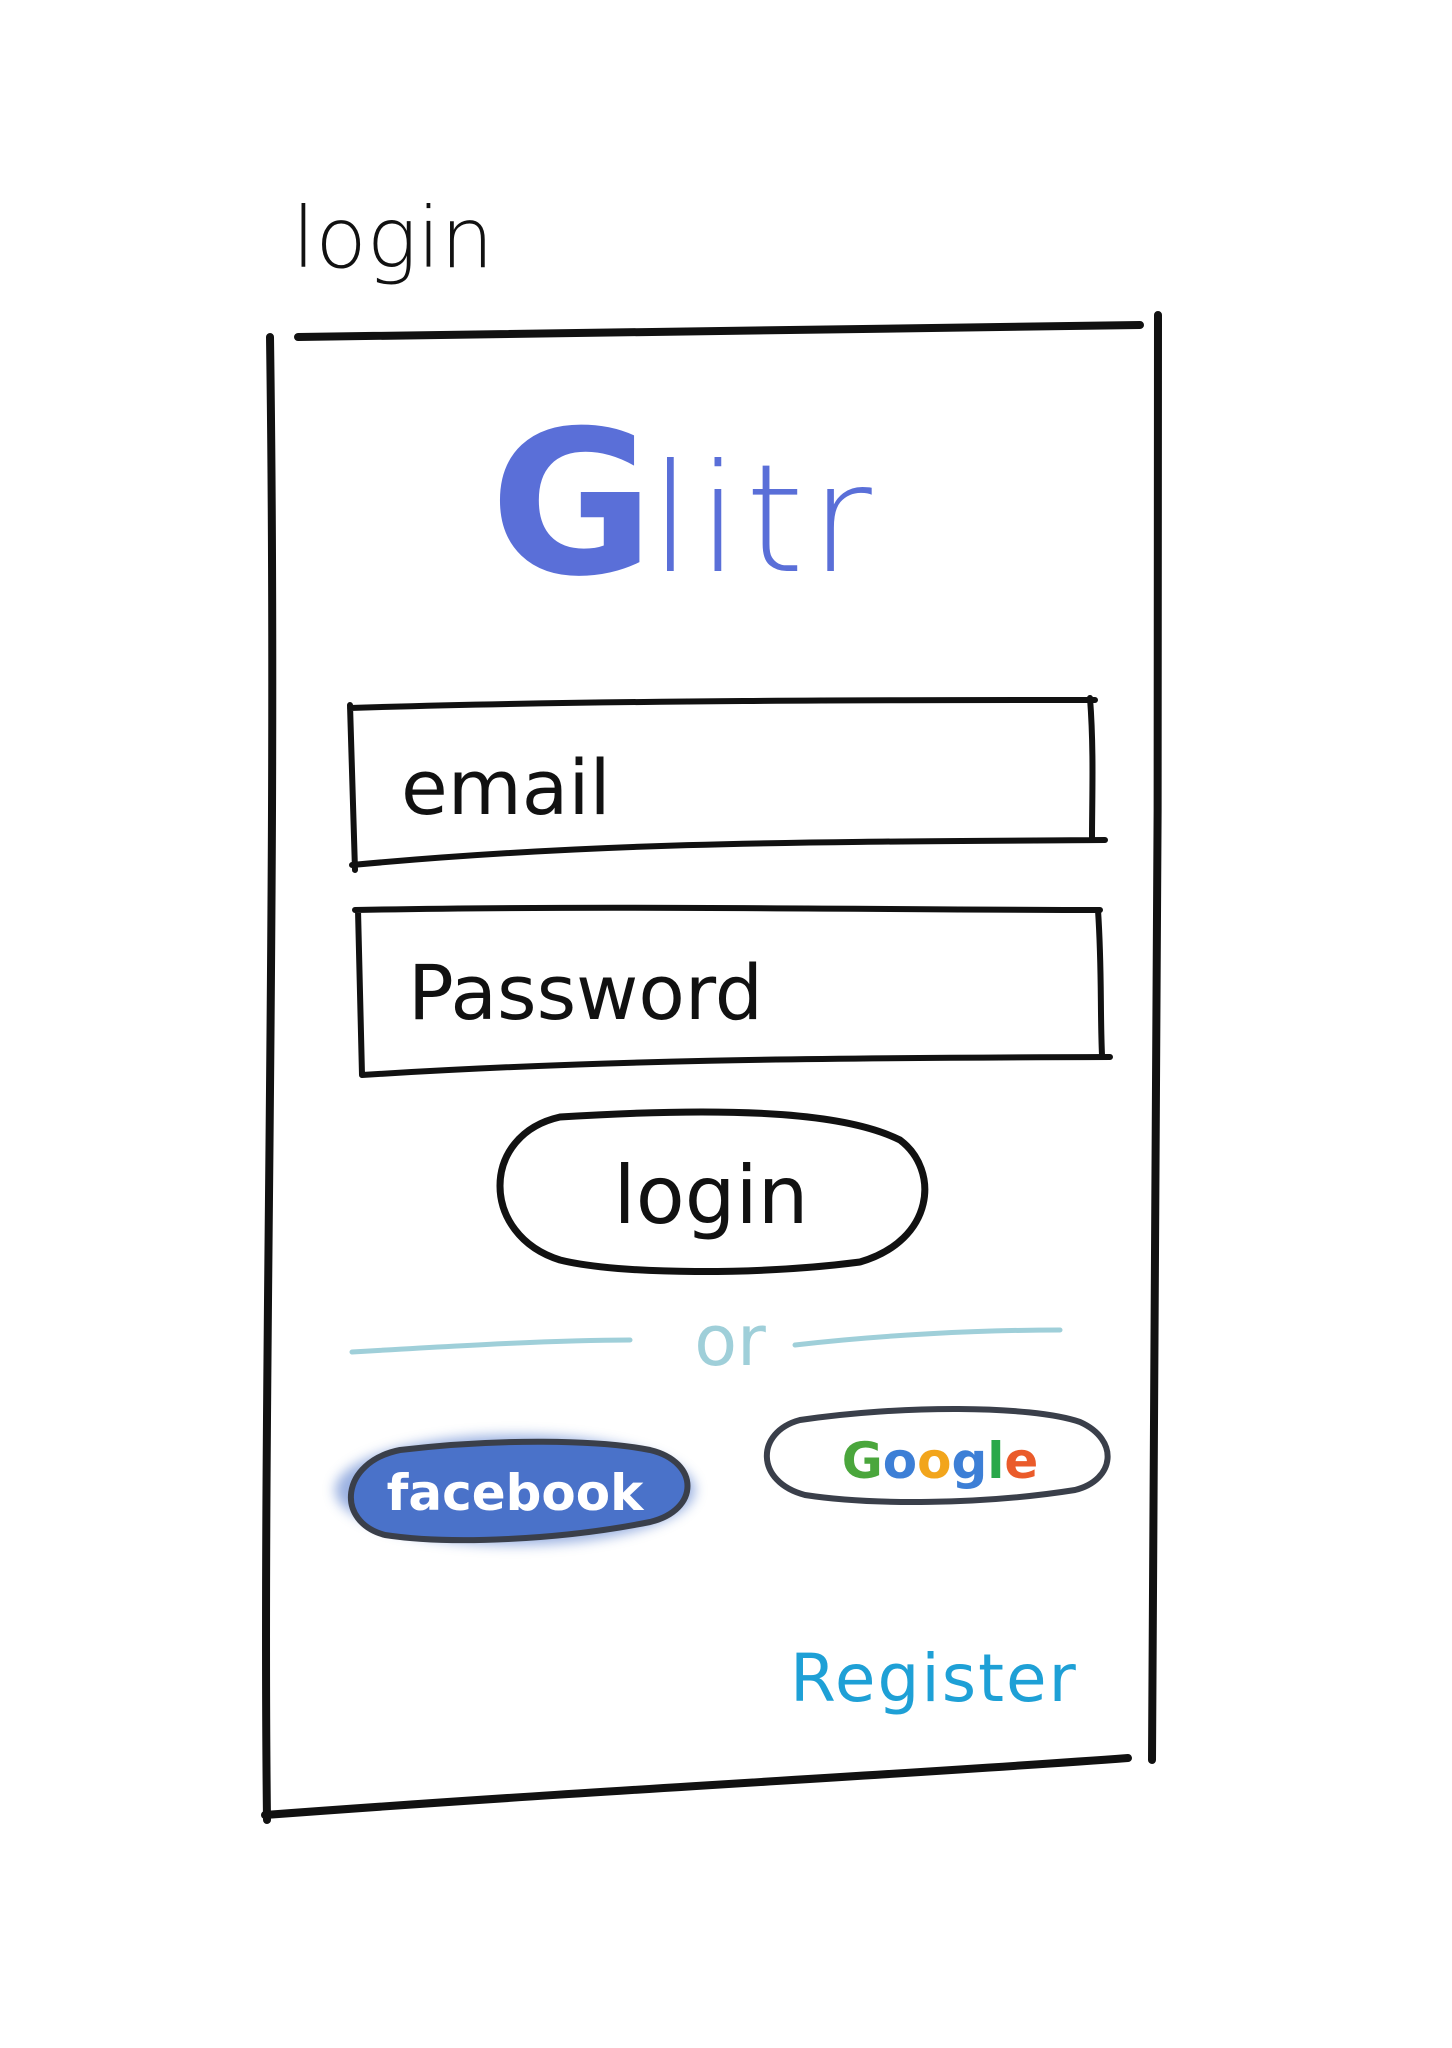  What do you see at coordinates (515, 1493) in the screenshot?
I see `facebook-login-button: facebook` at bounding box center [515, 1493].